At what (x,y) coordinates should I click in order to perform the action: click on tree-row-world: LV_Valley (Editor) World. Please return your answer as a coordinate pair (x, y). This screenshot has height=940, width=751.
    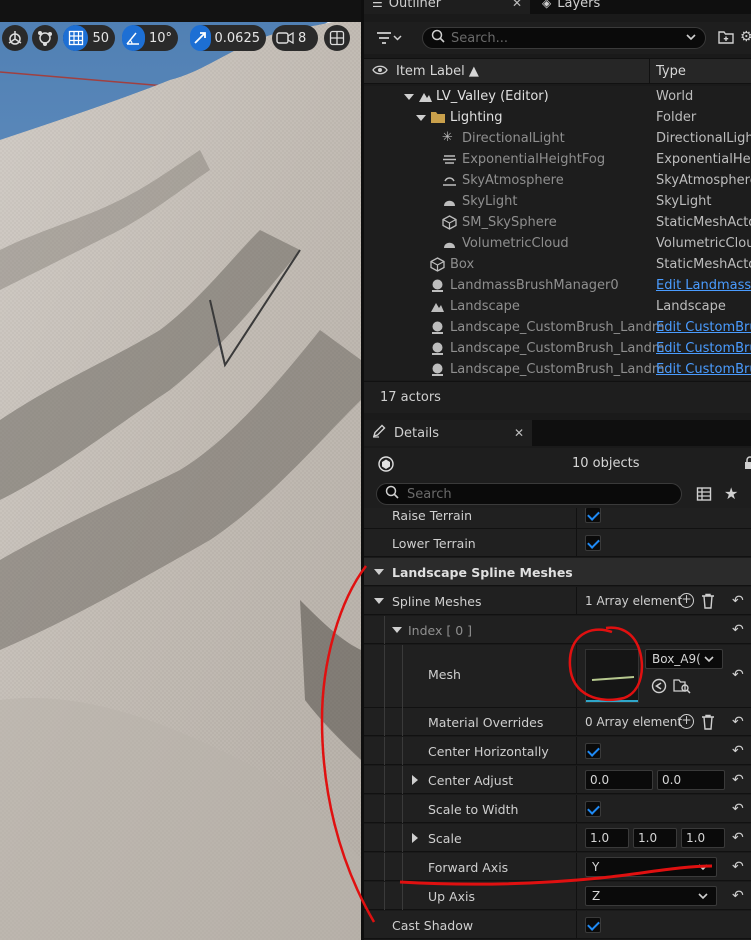
    Looking at the image, I should click on (557, 96).